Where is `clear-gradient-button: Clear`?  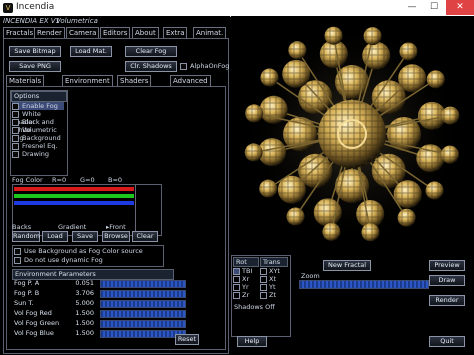
clear-gradient-button: Clear is located at coordinates (145, 236).